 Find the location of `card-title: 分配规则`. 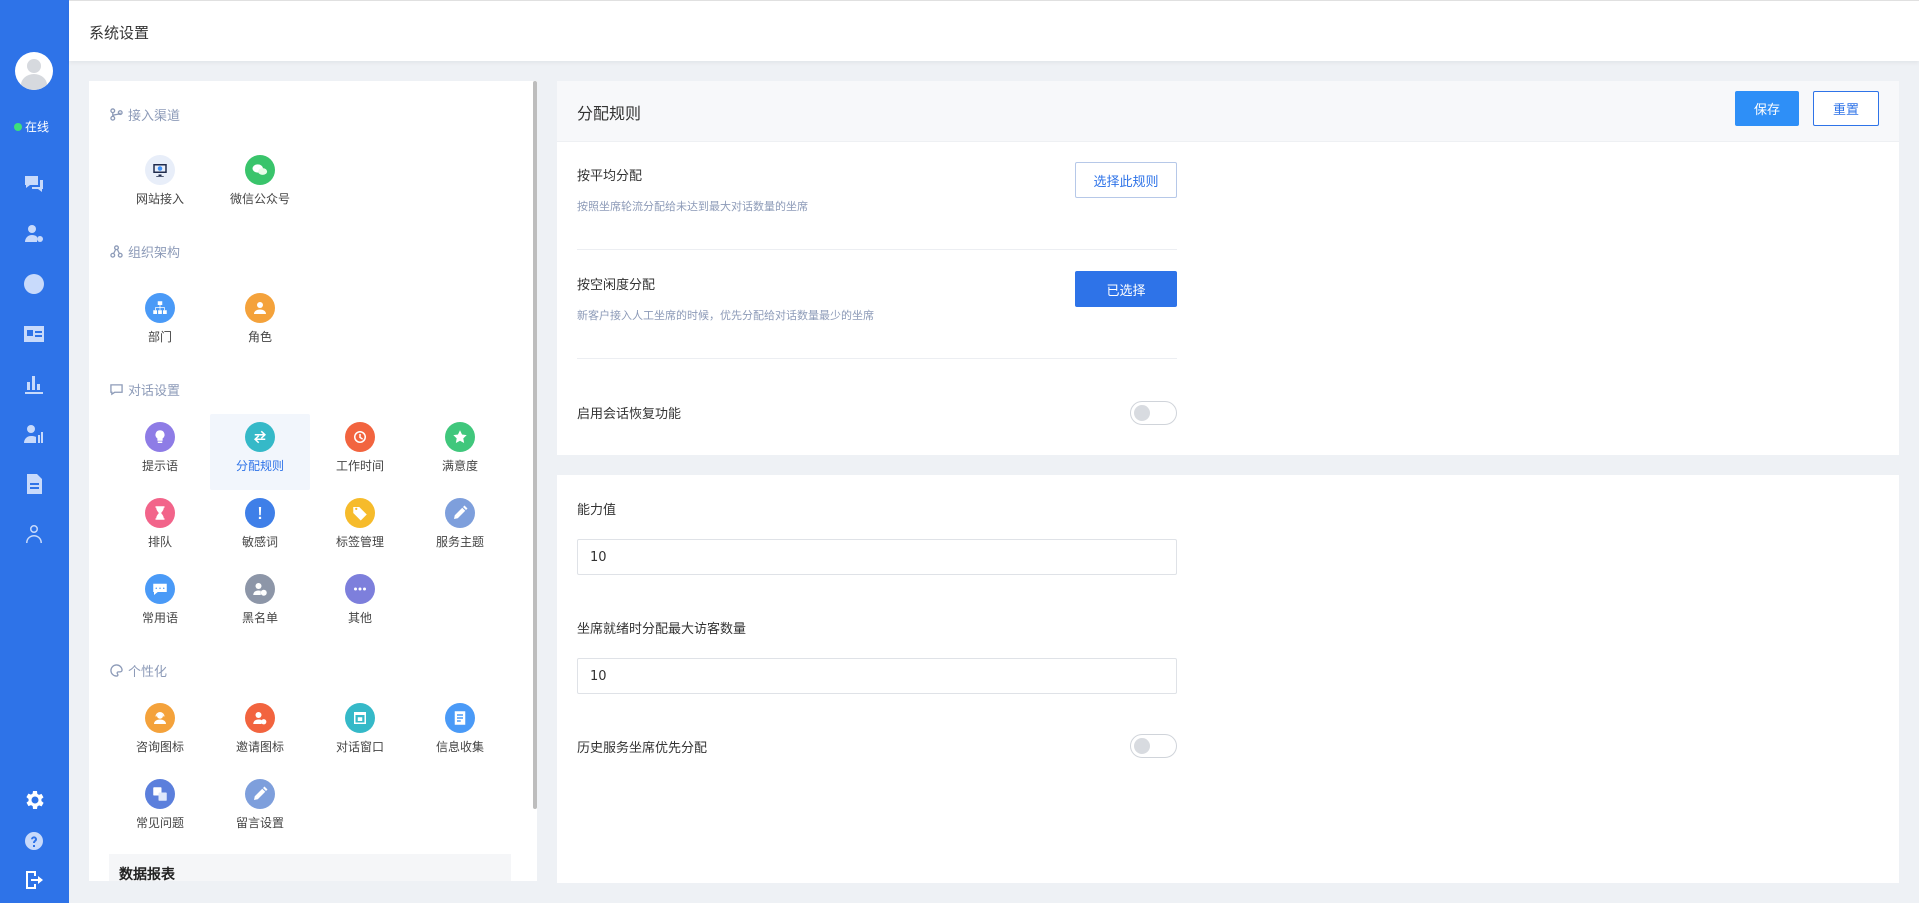

card-title: 分配规则 is located at coordinates (609, 113).